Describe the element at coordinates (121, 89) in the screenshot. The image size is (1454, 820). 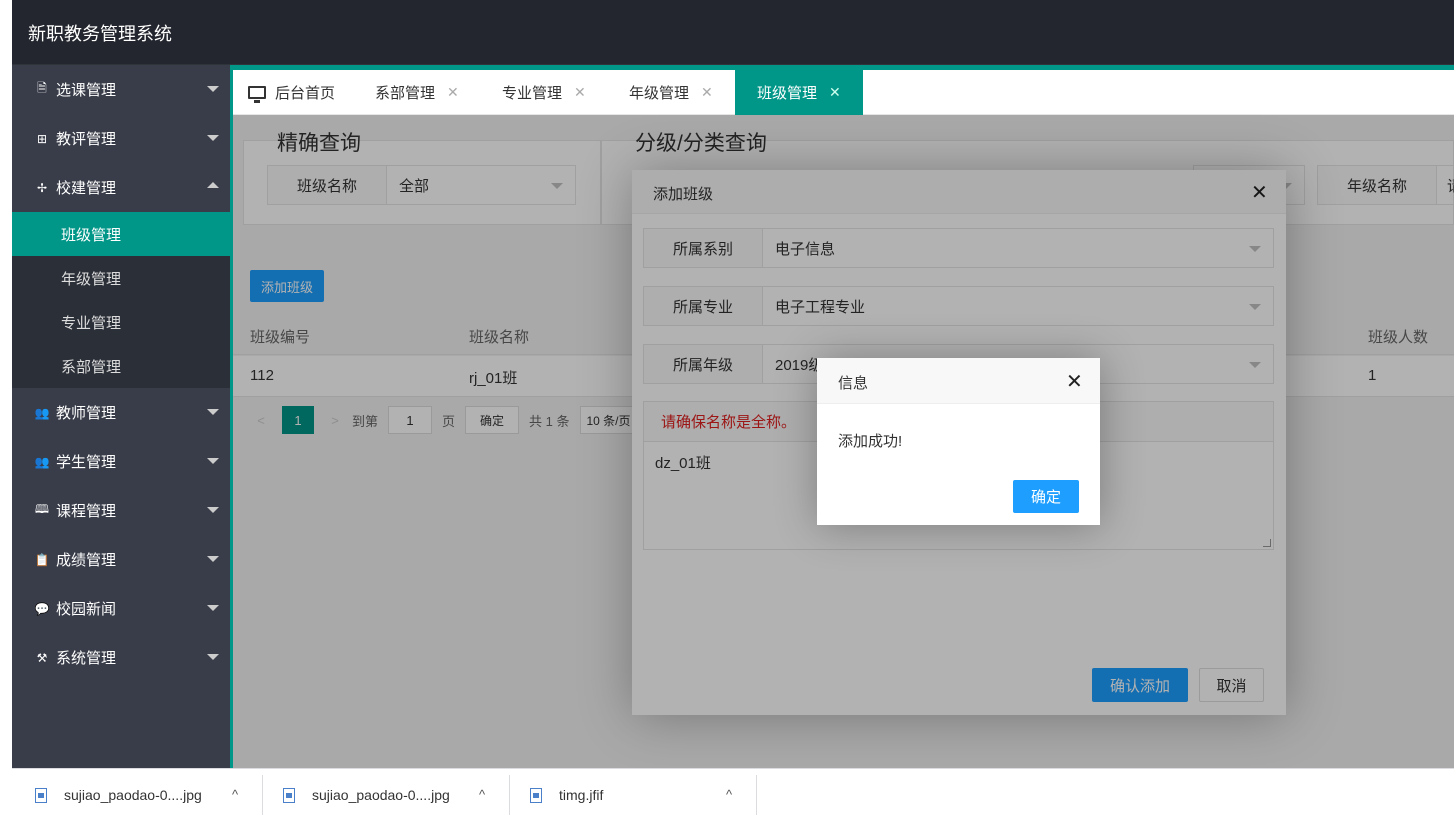
I see `sidebar-item-course-selection: 🗎 选课管理` at that location.